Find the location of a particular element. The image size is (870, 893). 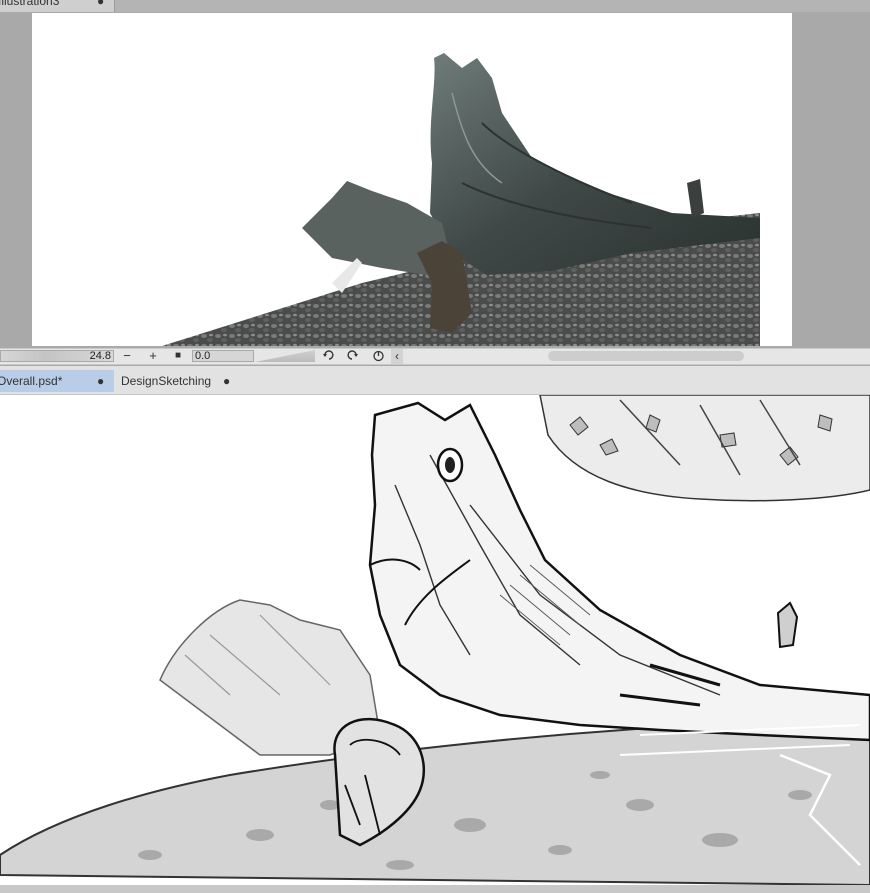

fit-to-window-button: ■ is located at coordinates (178, 356).